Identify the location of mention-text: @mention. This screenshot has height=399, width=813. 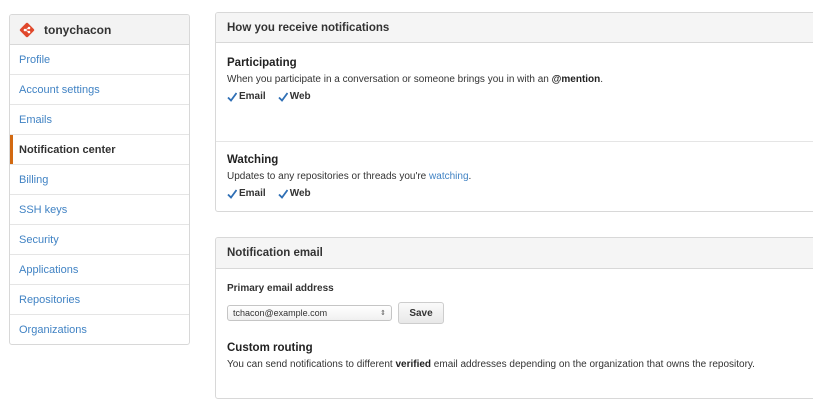
(576, 79).